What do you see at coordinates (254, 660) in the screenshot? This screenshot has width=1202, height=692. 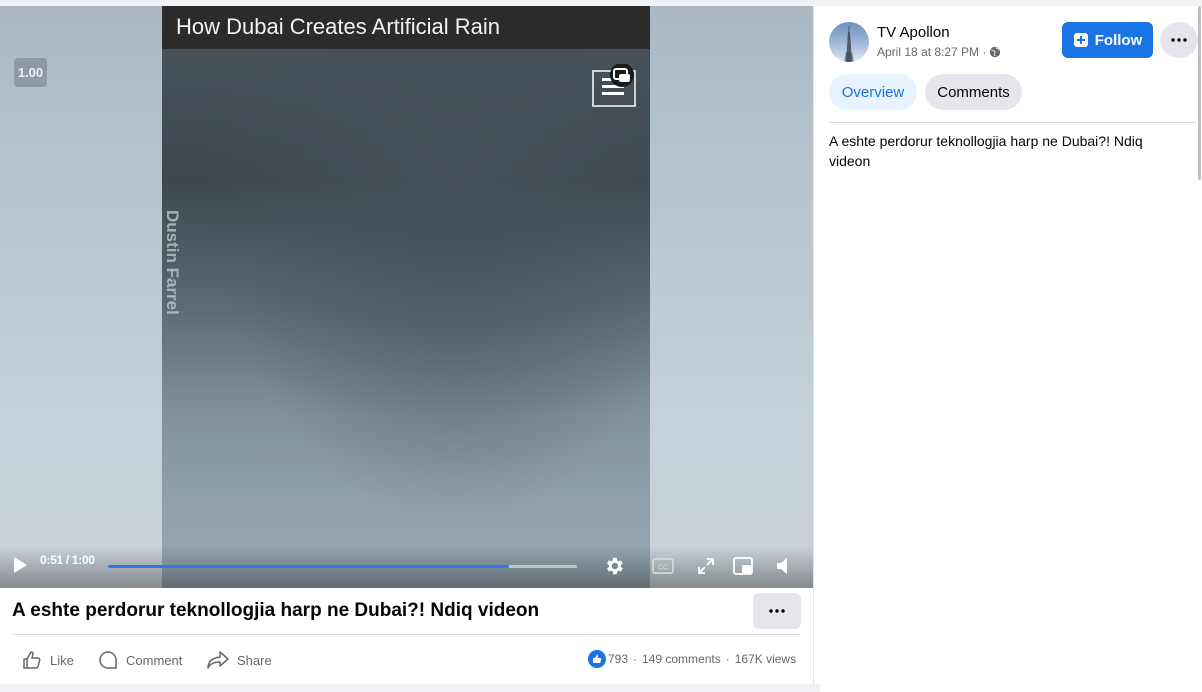 I see `share-label: Share` at bounding box center [254, 660].